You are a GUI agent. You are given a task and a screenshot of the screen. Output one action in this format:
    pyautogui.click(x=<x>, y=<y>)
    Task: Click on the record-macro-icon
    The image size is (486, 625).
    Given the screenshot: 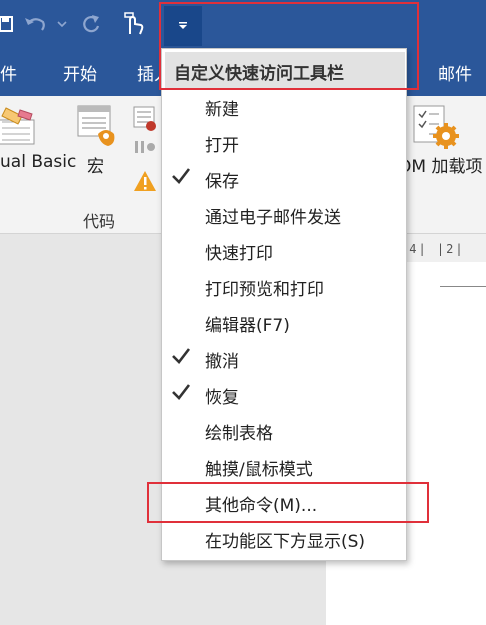 What is the action you would take?
    pyautogui.click(x=145, y=119)
    